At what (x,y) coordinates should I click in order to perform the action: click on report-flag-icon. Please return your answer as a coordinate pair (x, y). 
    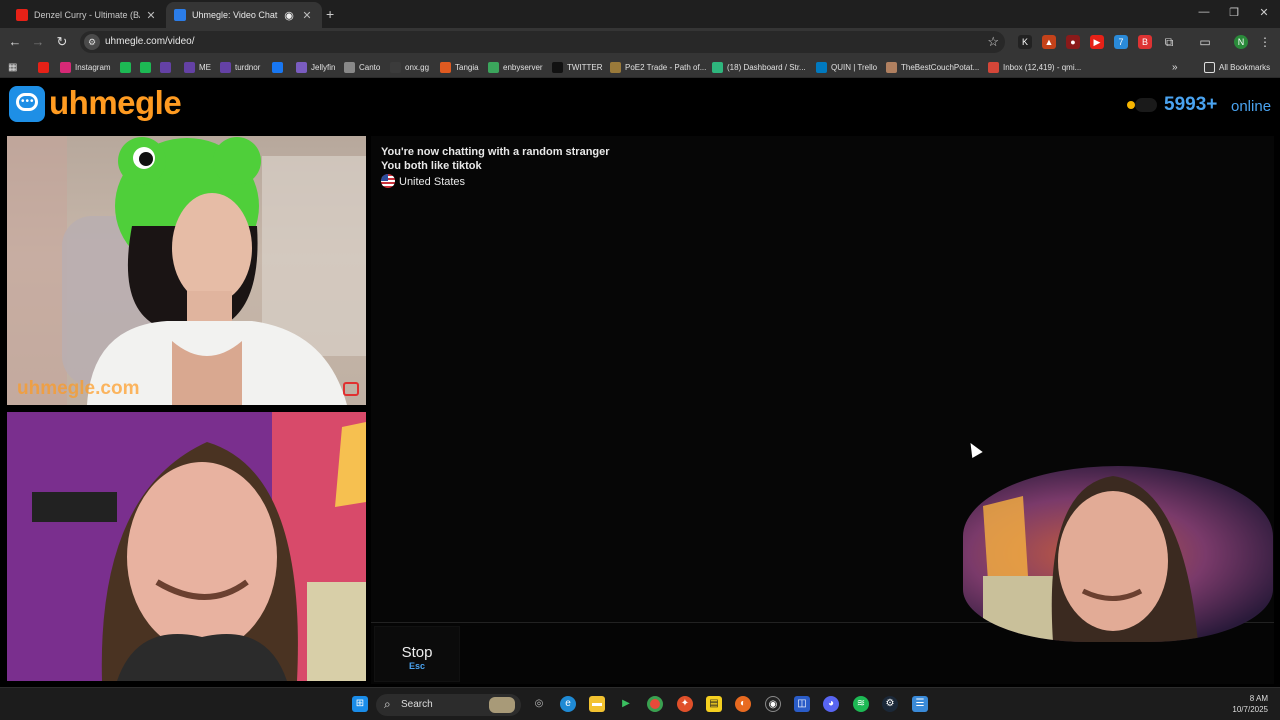
    Looking at the image, I should click on (351, 389).